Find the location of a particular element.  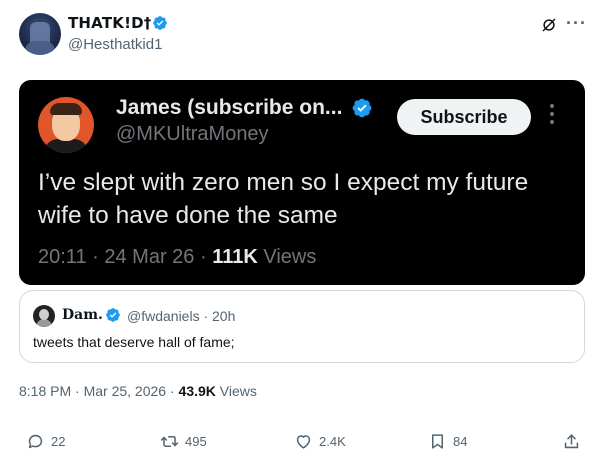

like-button: 2.4K is located at coordinates (320, 441).